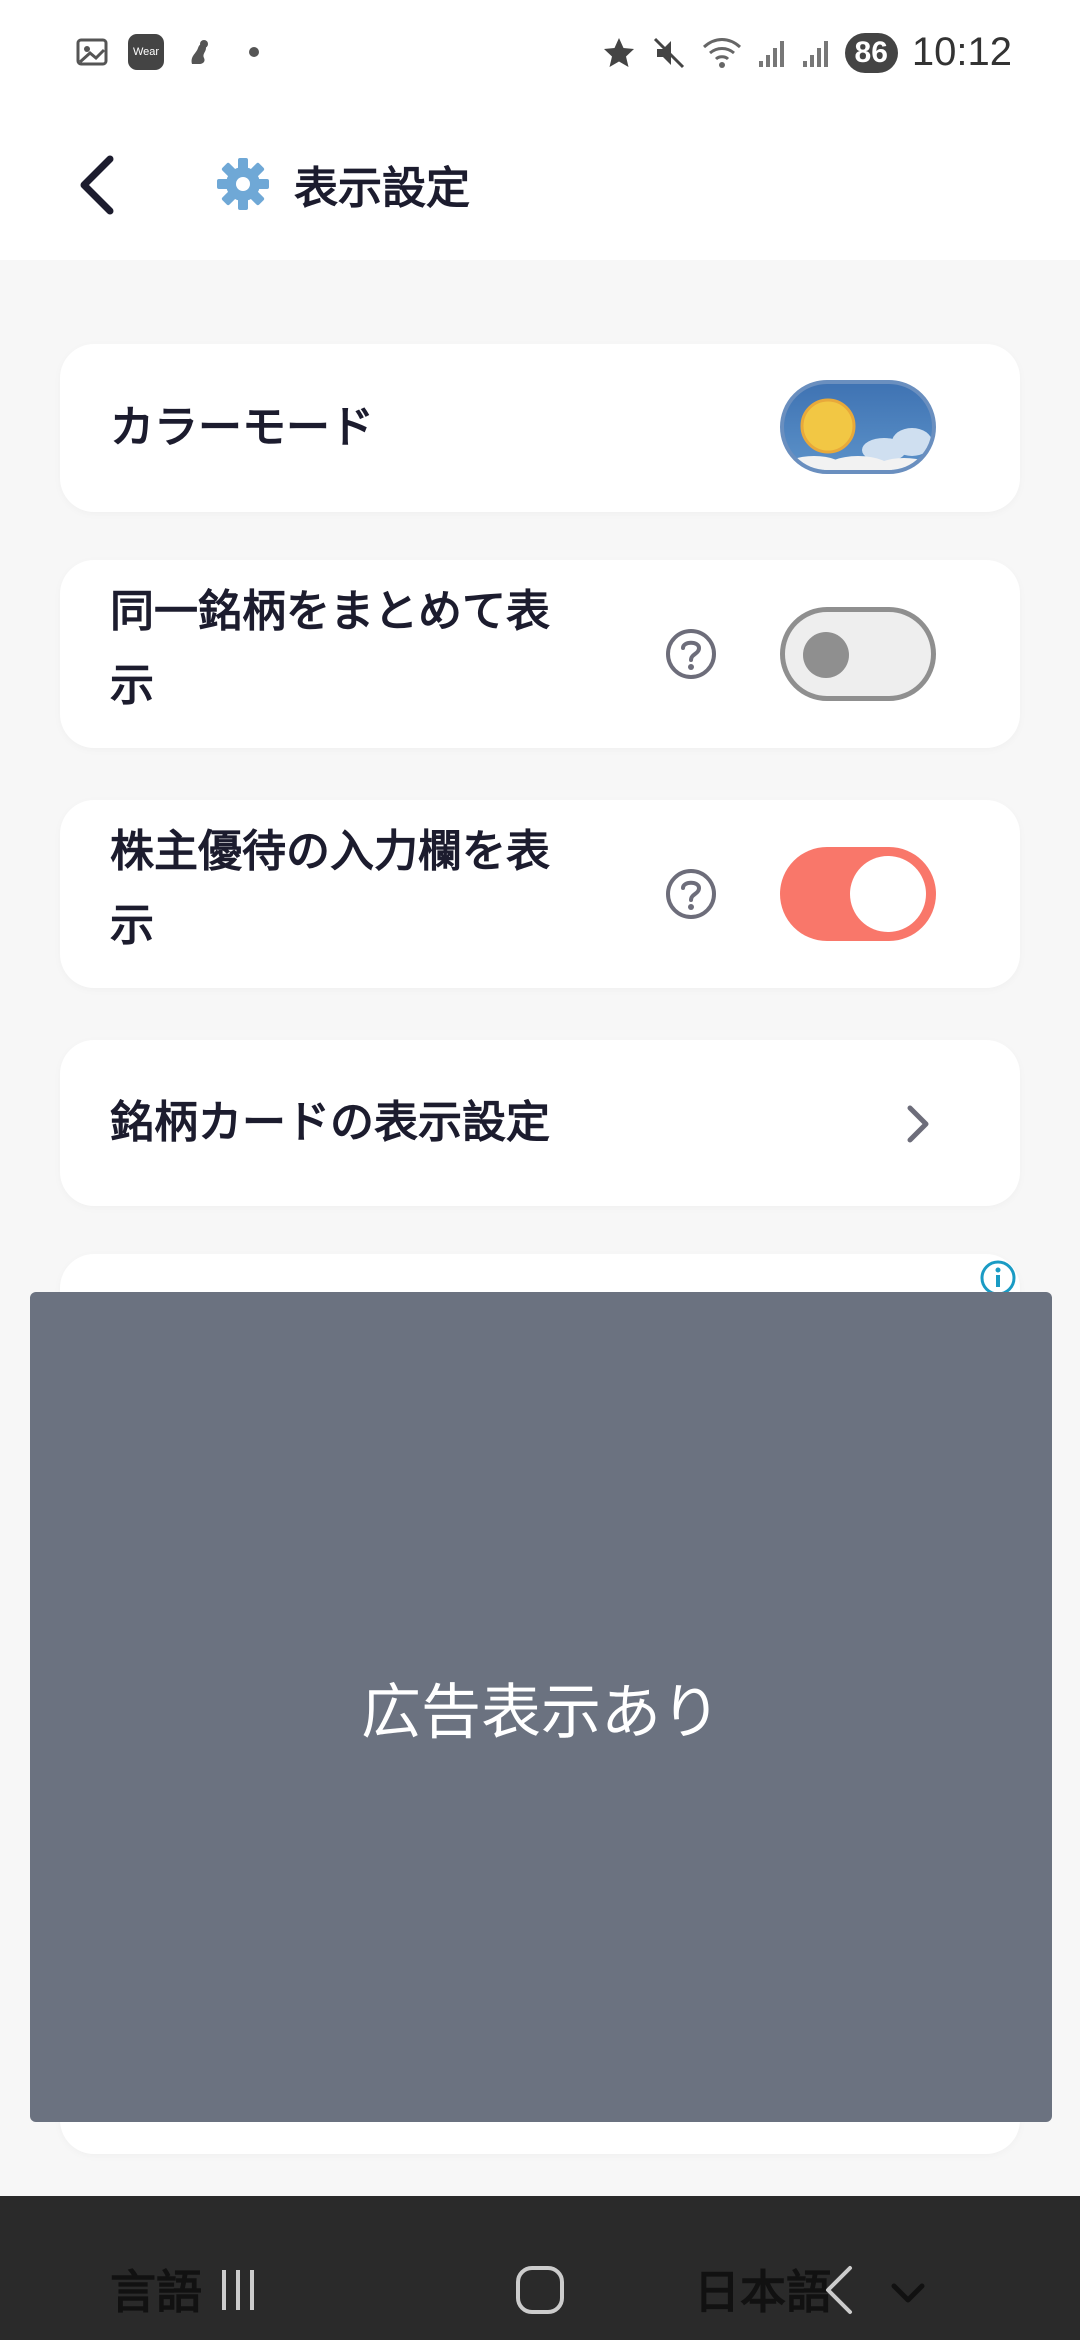 Image resolution: width=1080 pixels, height=2340 pixels. I want to click on color-mode-label: カラーモード, so click(242, 427).